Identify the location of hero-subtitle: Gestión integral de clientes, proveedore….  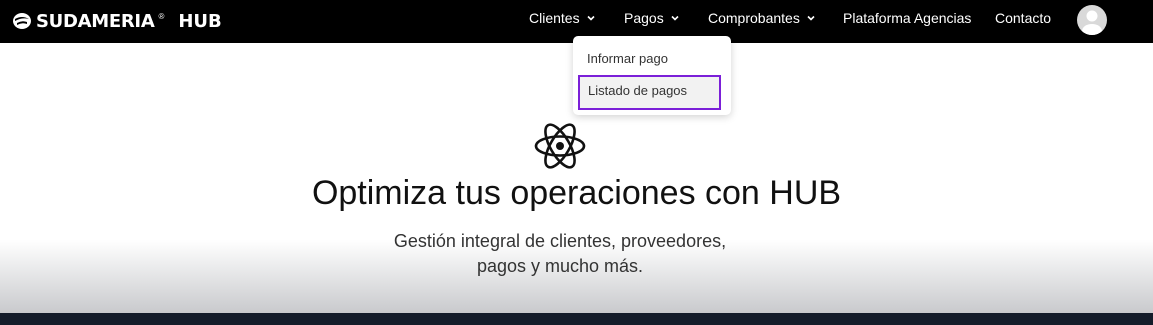
(560, 254).